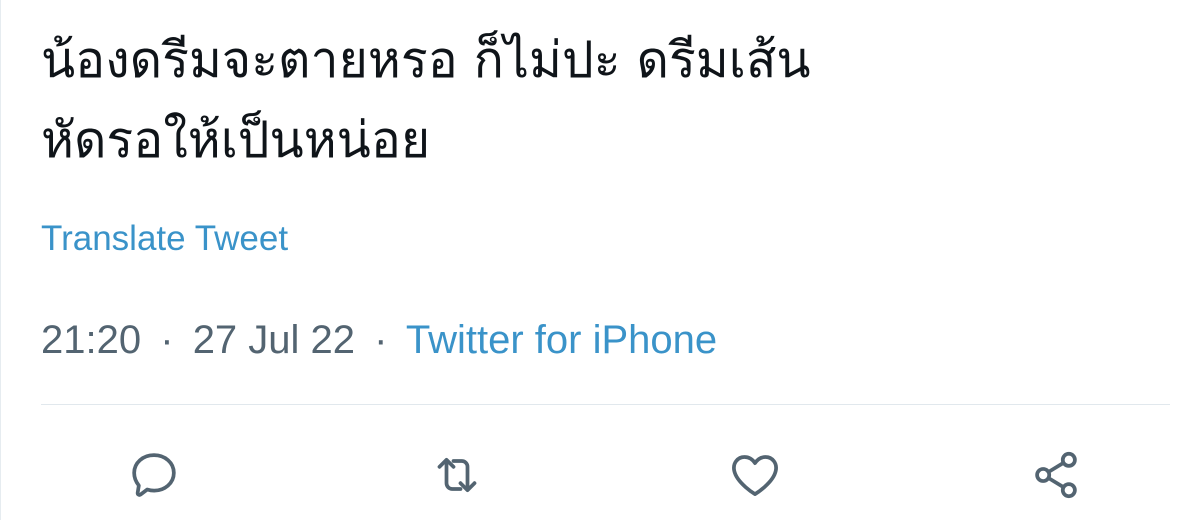  I want to click on tweet-metadata: 21:20 · 27 Jul 22 · Twitter for iPhone, so click(379, 340).